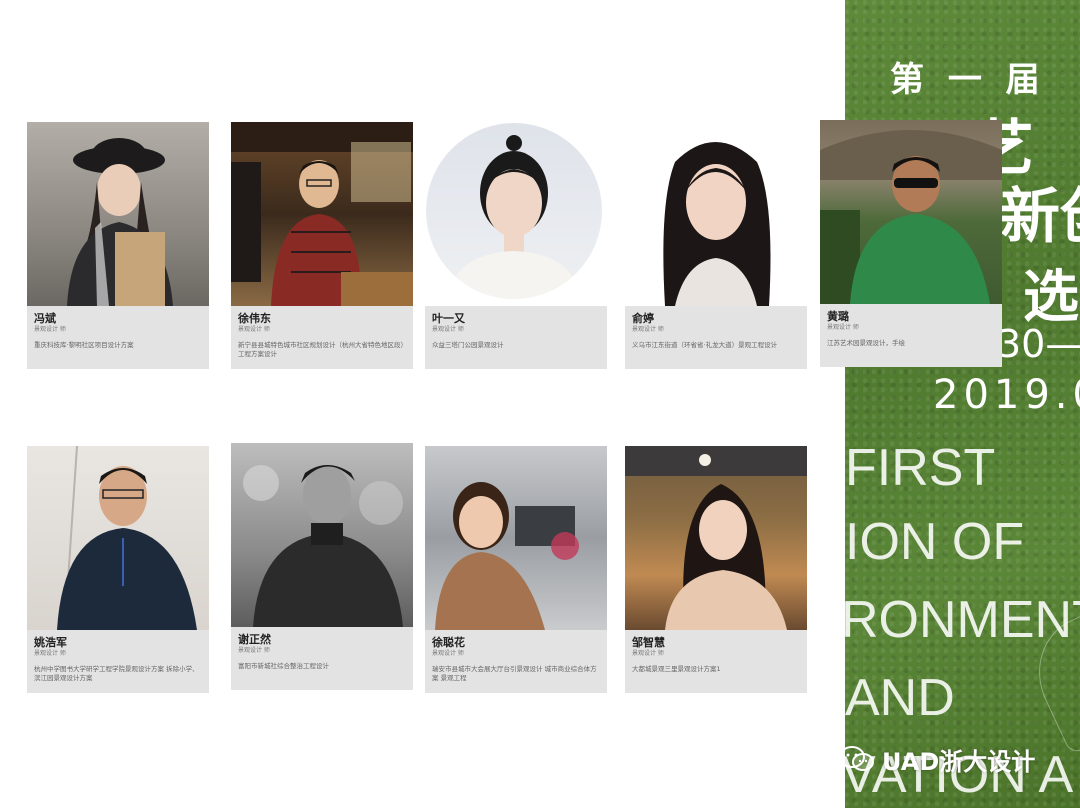 The width and height of the screenshot is (1080, 808). Describe the element at coordinates (321, 349) in the screenshot. I see `profile-desc: 新宁县县城特色城市社区规划设计（杭州大省特色地区段）工程方案设计` at that location.